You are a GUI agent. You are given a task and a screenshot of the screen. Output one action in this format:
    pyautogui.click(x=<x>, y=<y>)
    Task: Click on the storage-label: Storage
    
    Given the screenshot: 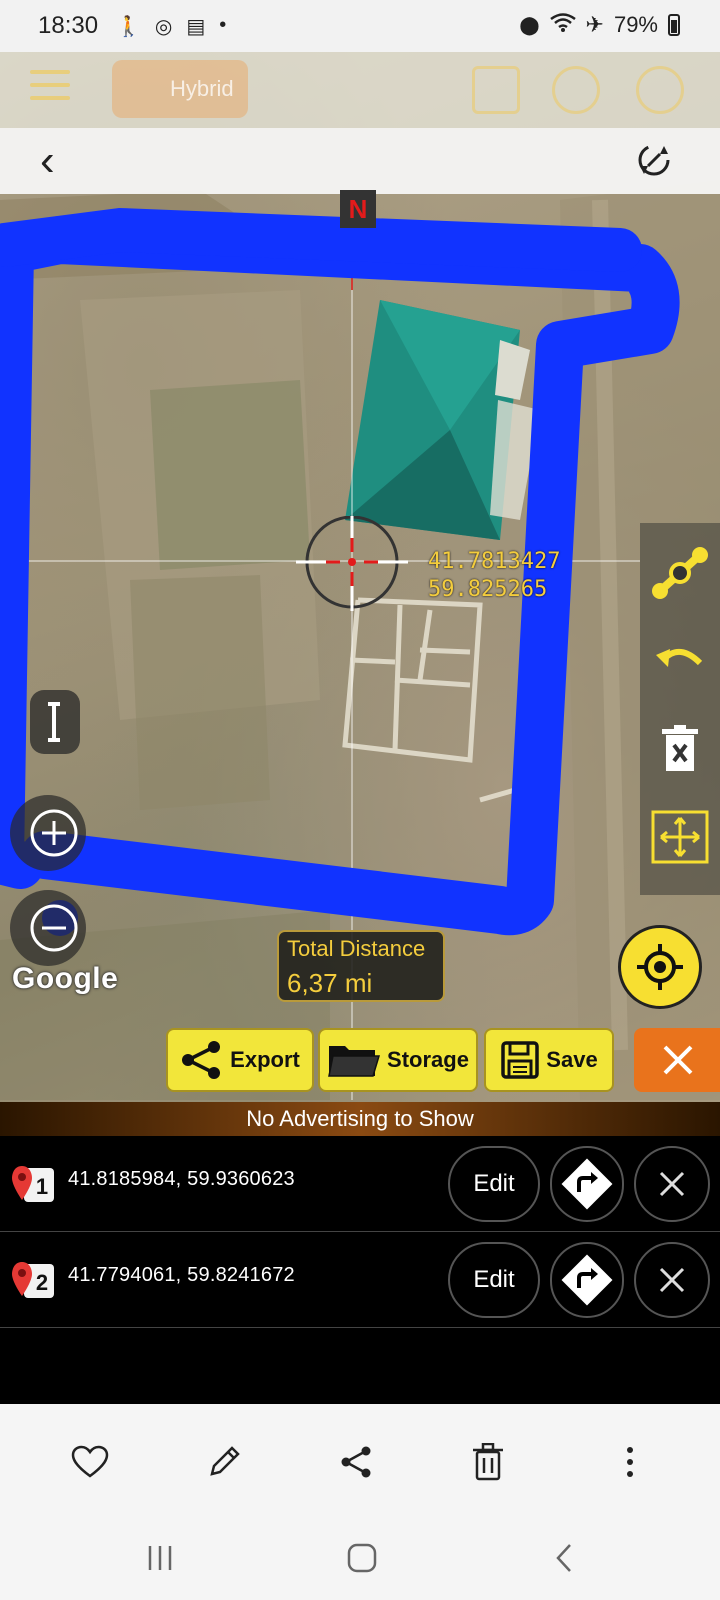 What is the action you would take?
    pyautogui.click(x=428, y=1059)
    